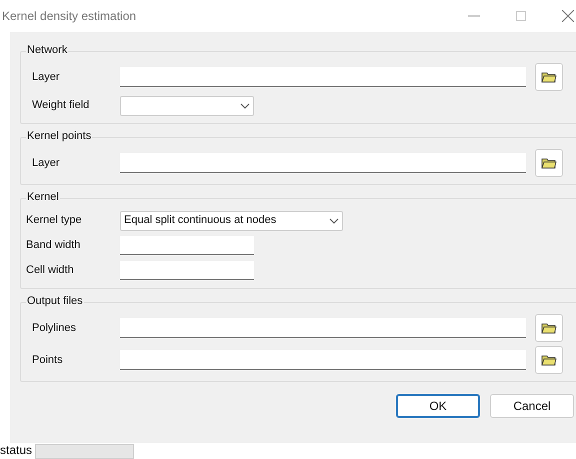 The width and height of the screenshot is (576, 459). Describe the element at coordinates (50, 270) in the screenshot. I see `field-label: Cell width` at that location.